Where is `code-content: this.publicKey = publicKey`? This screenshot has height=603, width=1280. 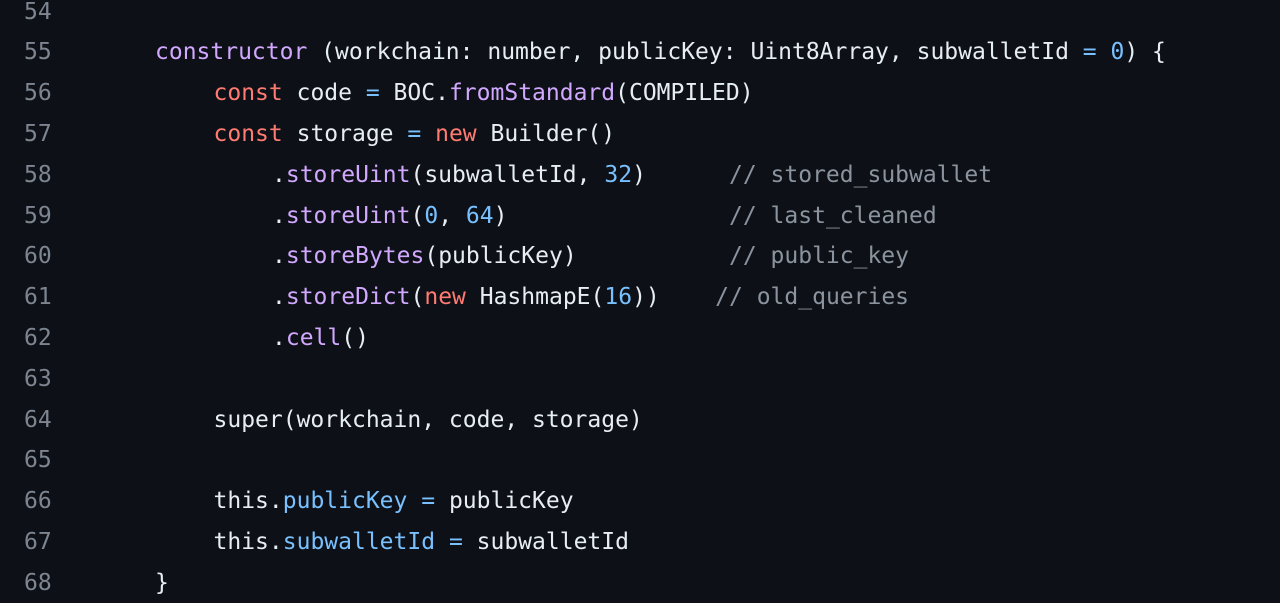
code-content: this.publicKey = publicKey is located at coordinates (394, 501).